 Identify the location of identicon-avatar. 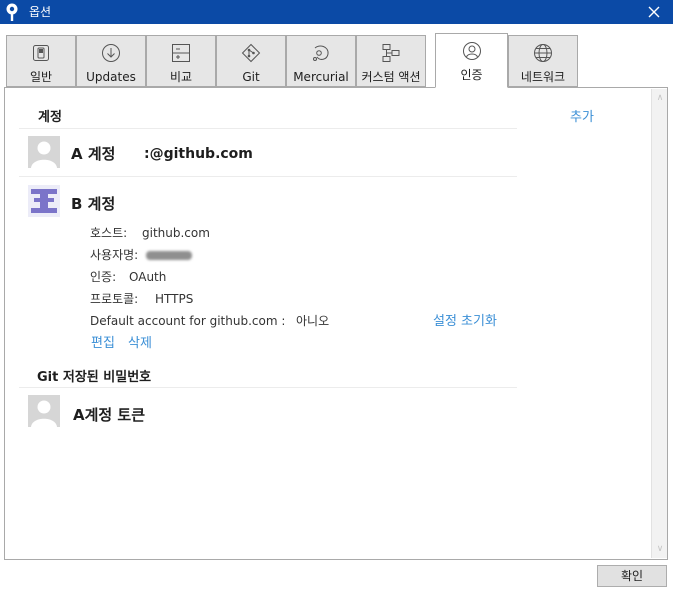
(44, 201).